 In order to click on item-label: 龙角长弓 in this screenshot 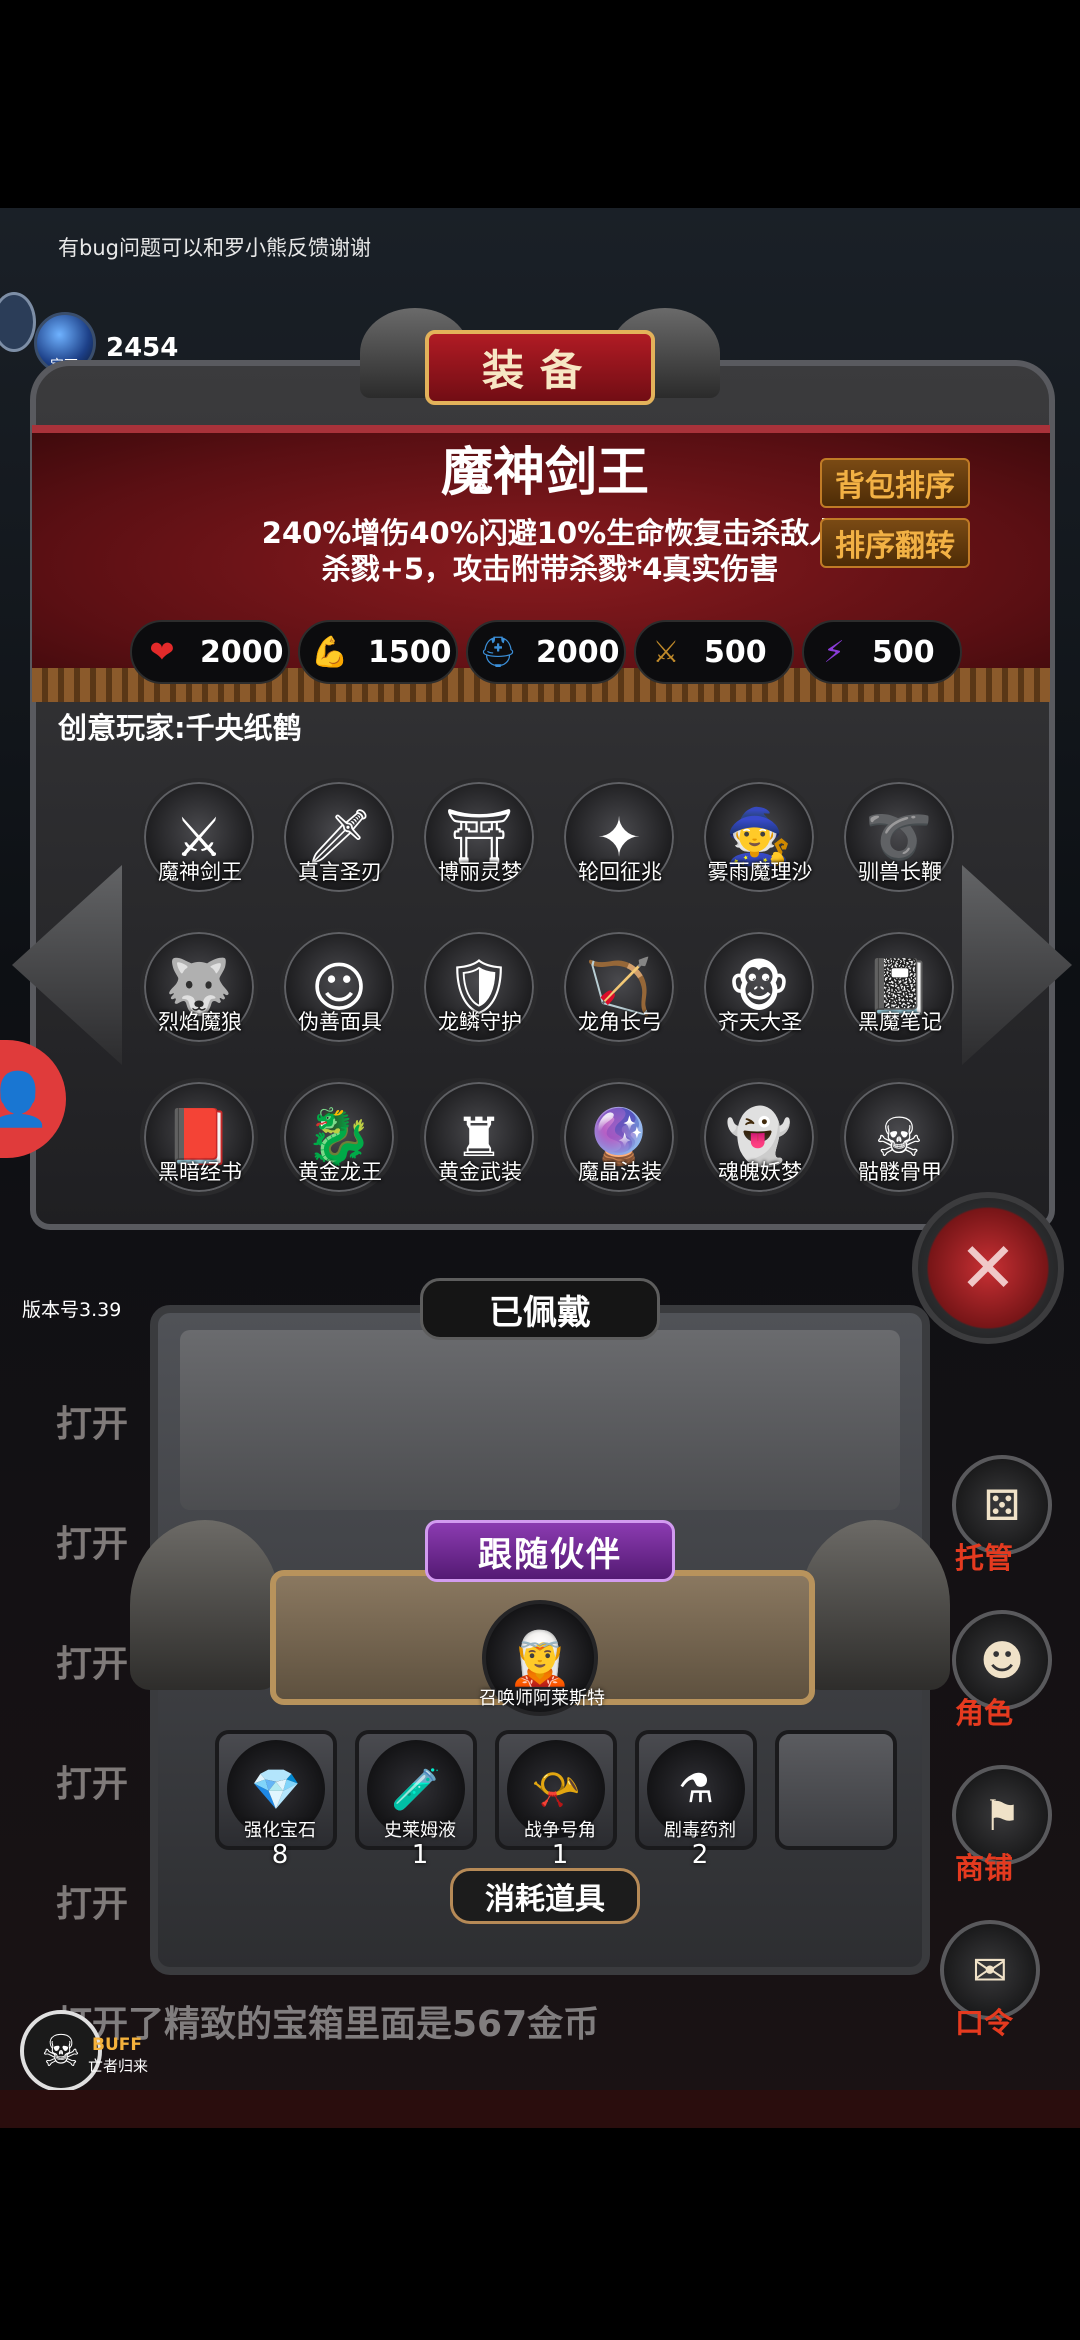, I will do `click(620, 1022)`.